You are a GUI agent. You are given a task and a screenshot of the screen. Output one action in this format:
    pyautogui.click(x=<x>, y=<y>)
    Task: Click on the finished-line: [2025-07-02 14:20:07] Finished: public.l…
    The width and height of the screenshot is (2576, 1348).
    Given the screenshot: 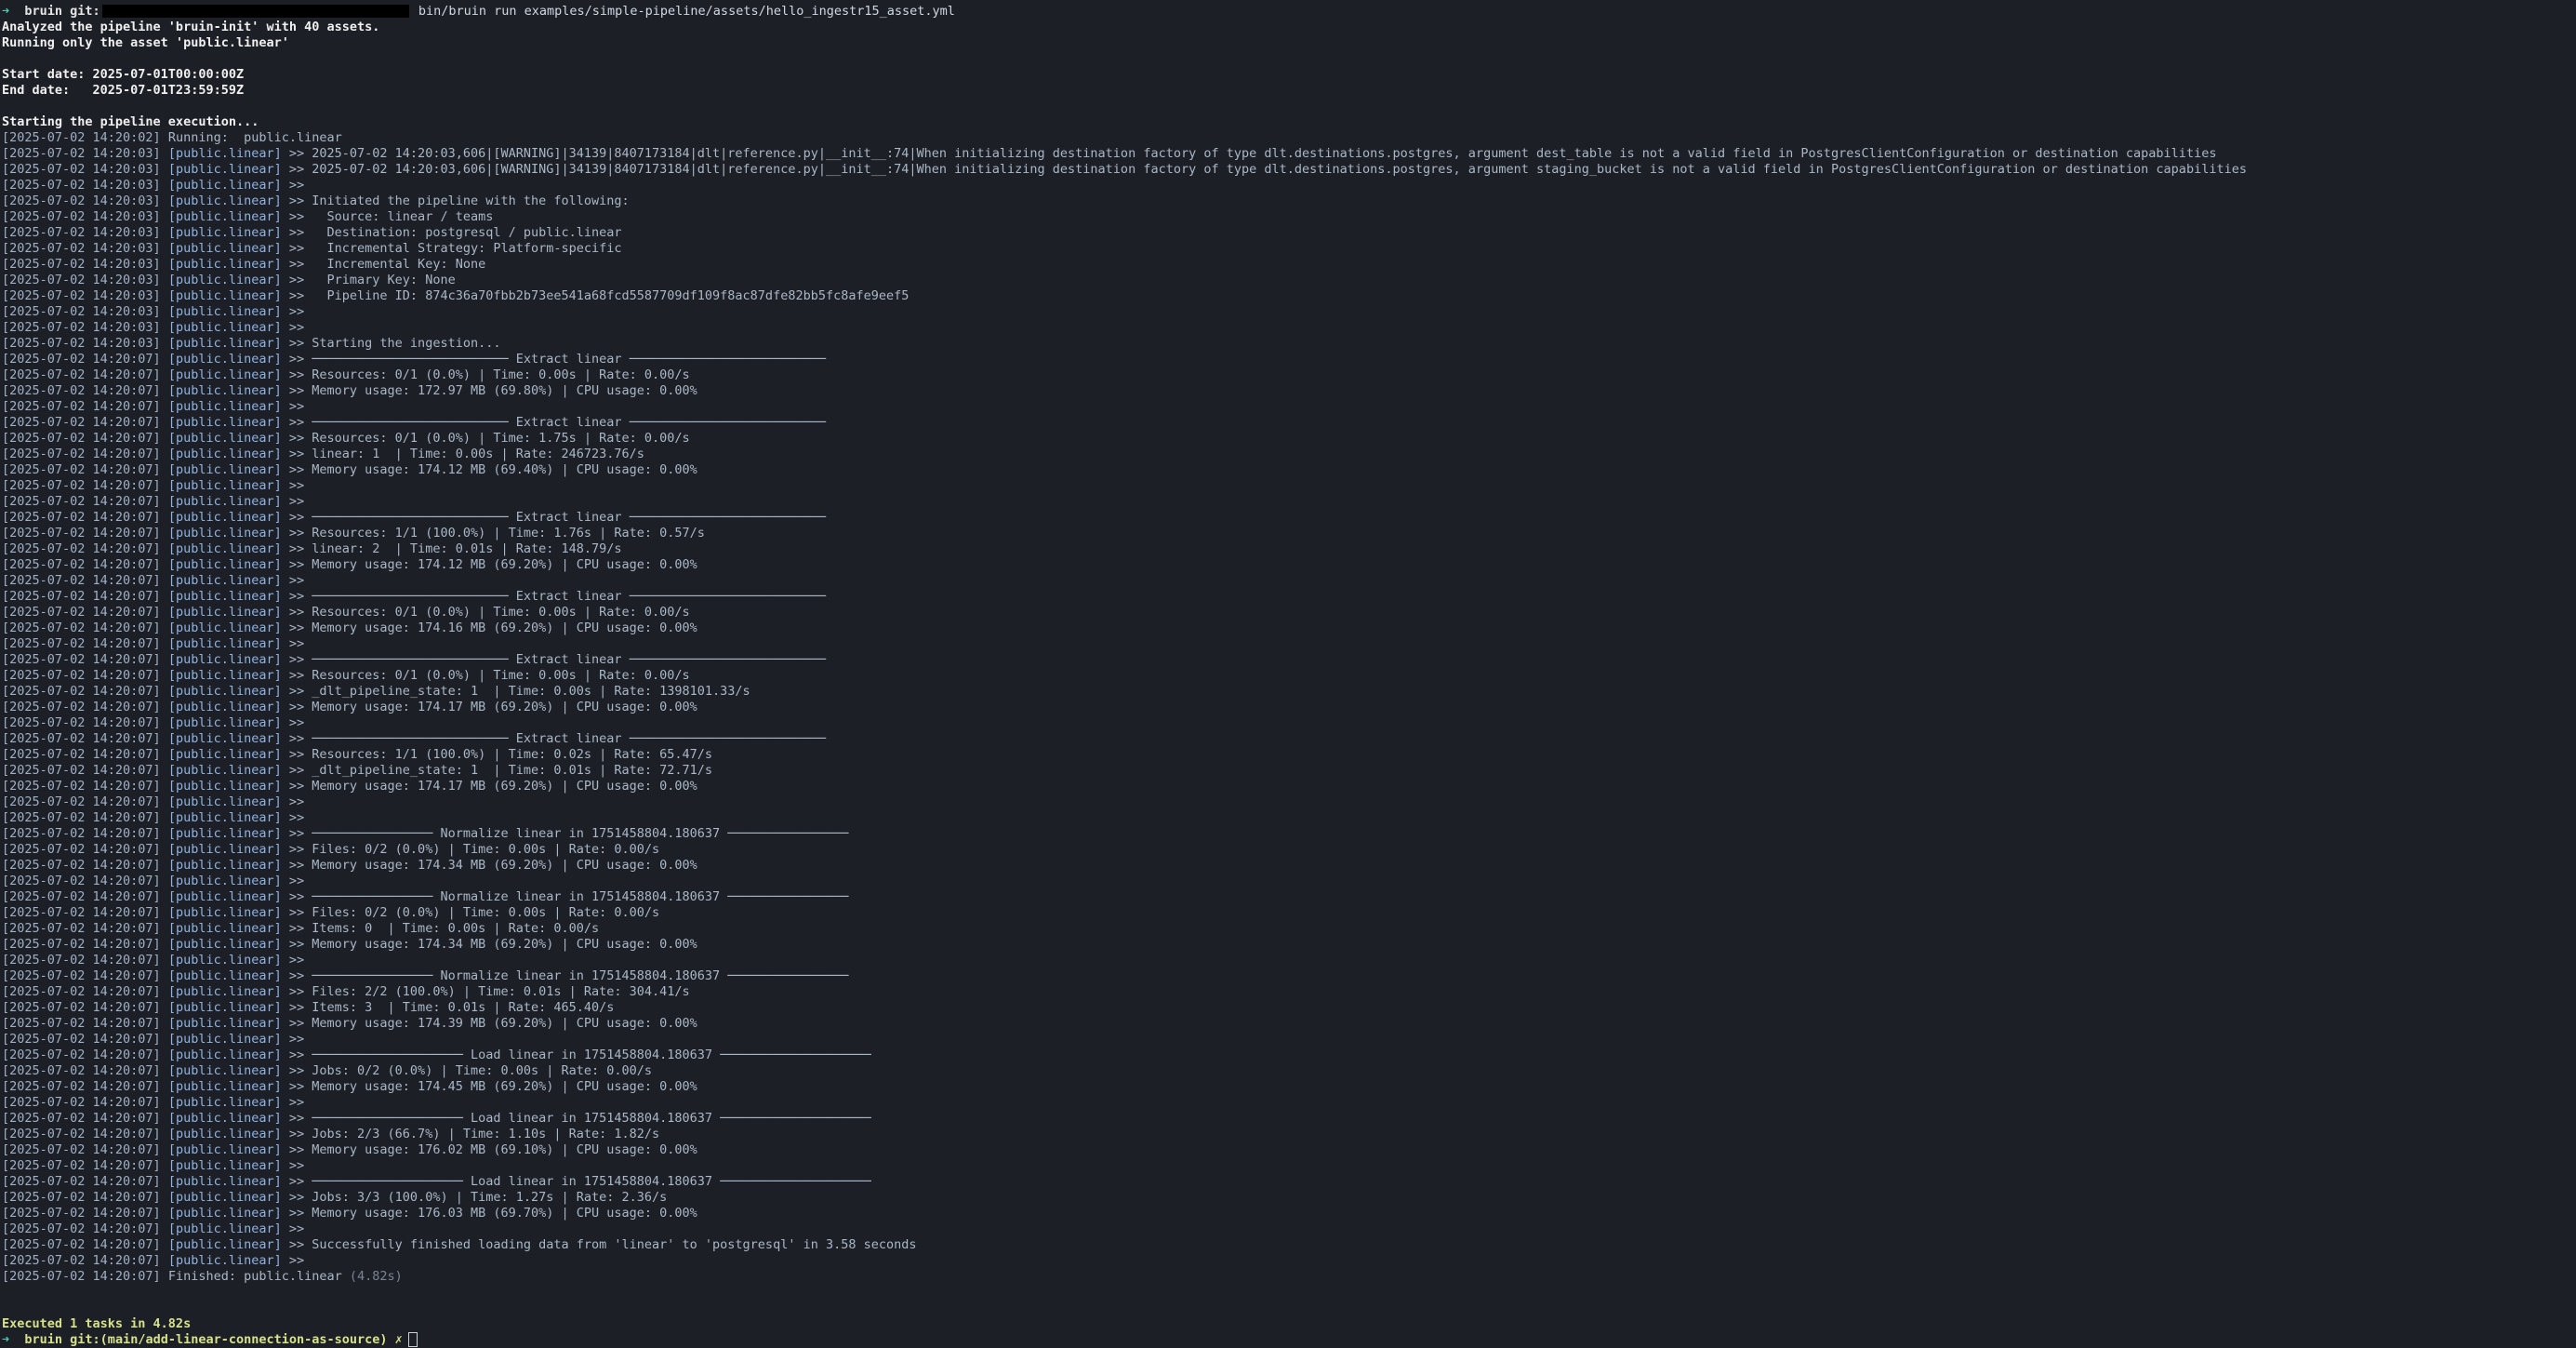 What is the action you would take?
    pyautogui.click(x=1289, y=1277)
    